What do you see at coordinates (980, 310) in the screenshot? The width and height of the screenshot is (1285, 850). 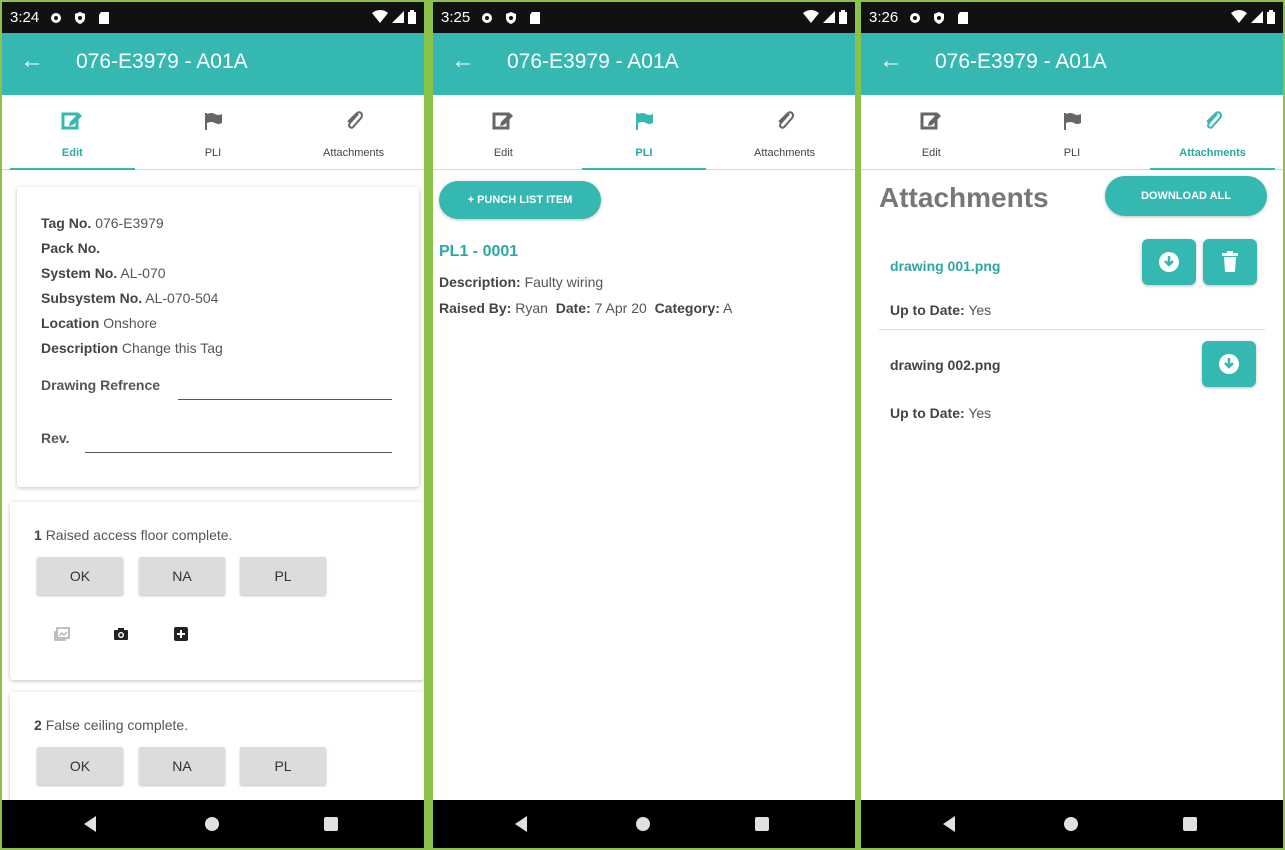 I see `up-to-date-value: Yes` at bounding box center [980, 310].